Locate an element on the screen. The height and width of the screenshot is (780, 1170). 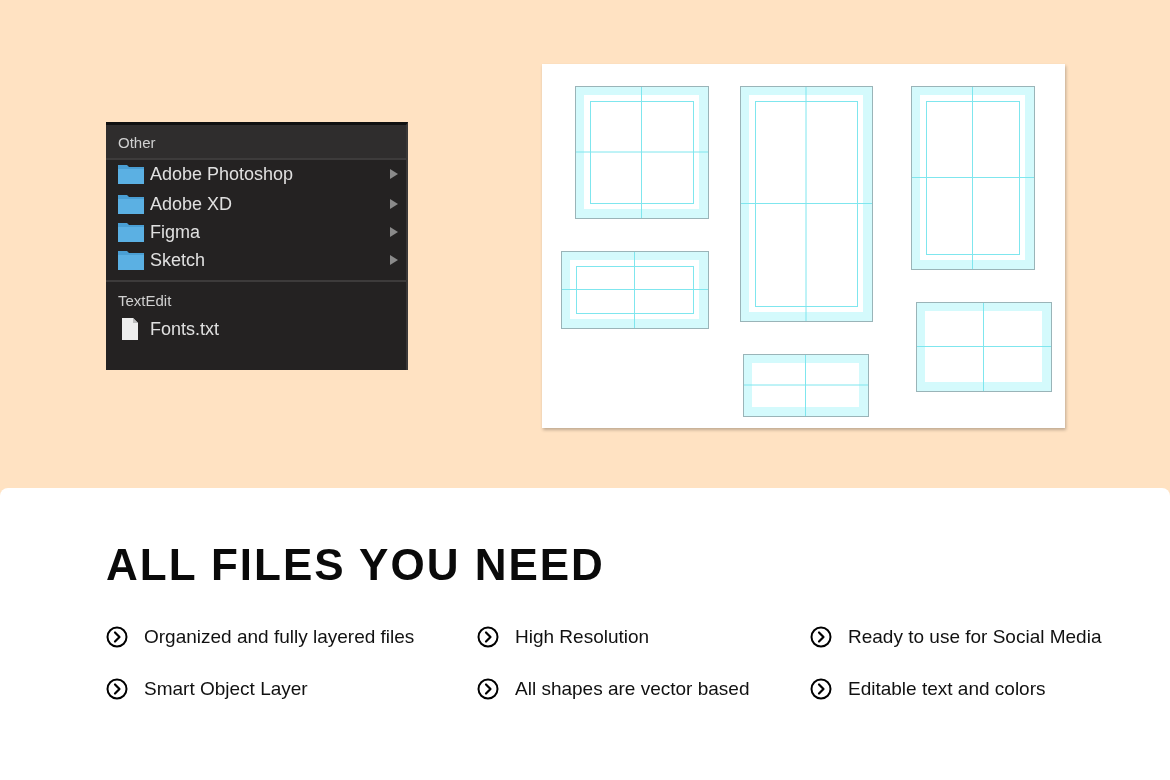
menu-item: Adobe Photoshop is located at coordinates (256, 174).